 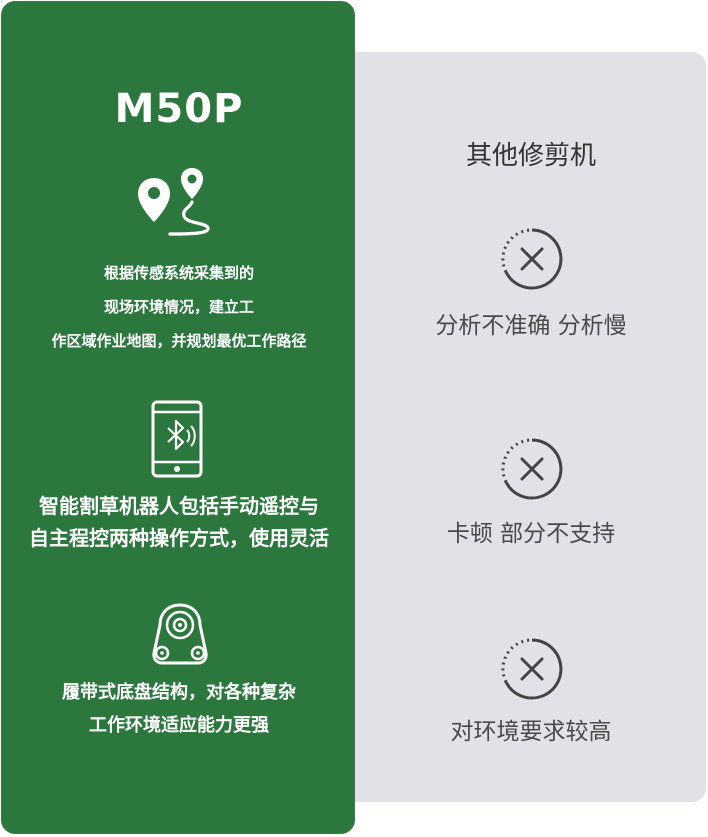 I want to click on other-mower-title: 其他修剪机, so click(x=530, y=156).